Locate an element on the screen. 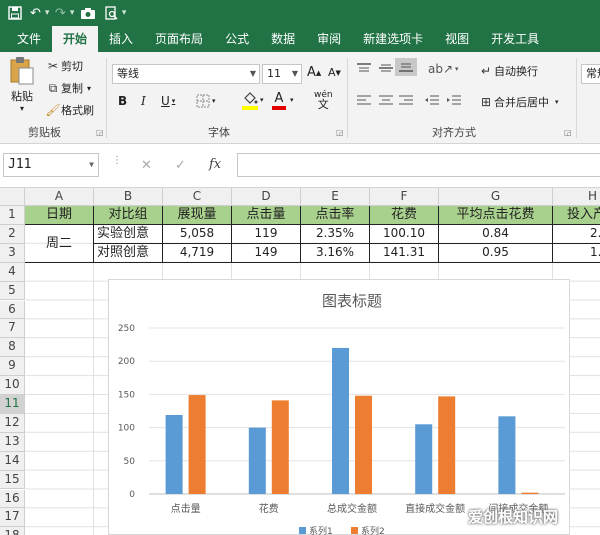 This screenshot has width=600, height=535. wrap-text-button: ↵ 自动换行 is located at coordinates (508, 71).